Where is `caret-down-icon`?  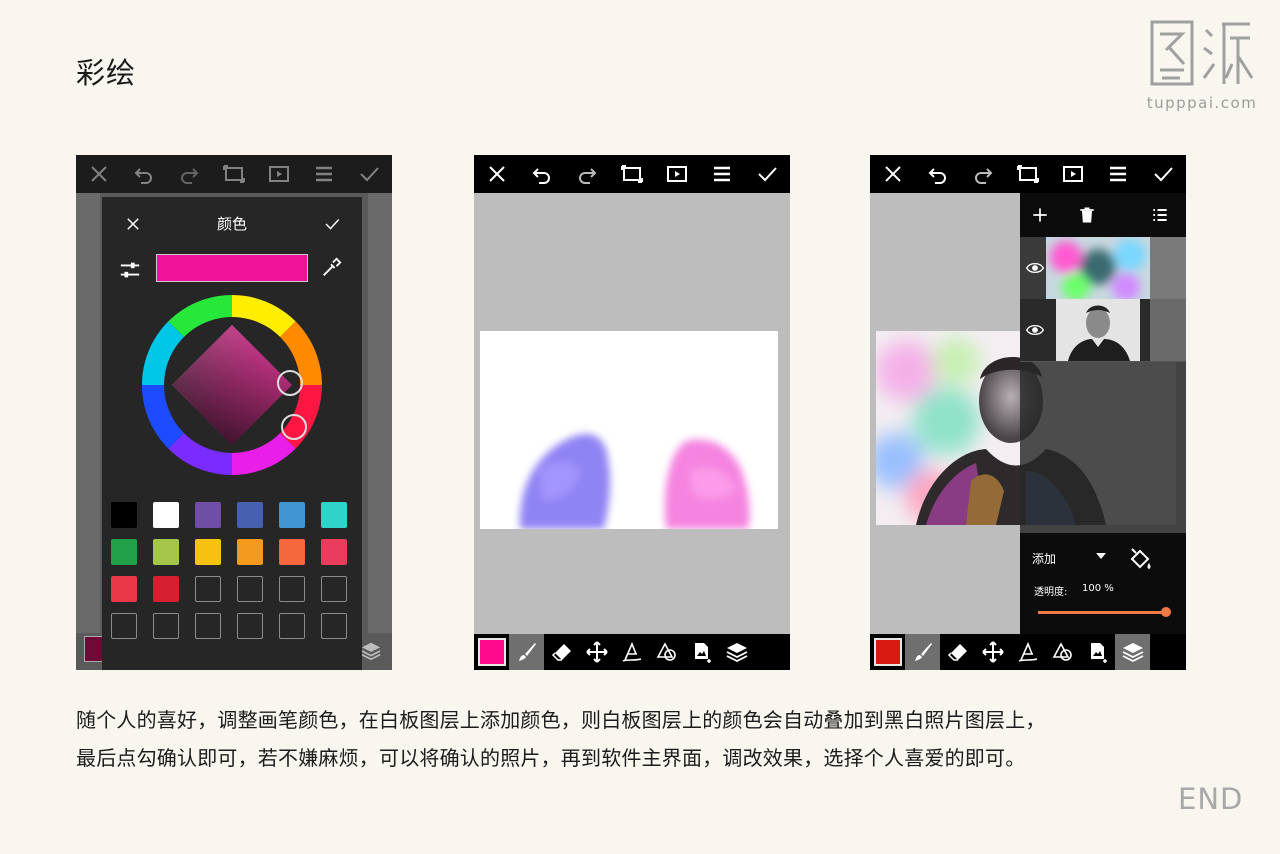
caret-down-icon is located at coordinates (1101, 557).